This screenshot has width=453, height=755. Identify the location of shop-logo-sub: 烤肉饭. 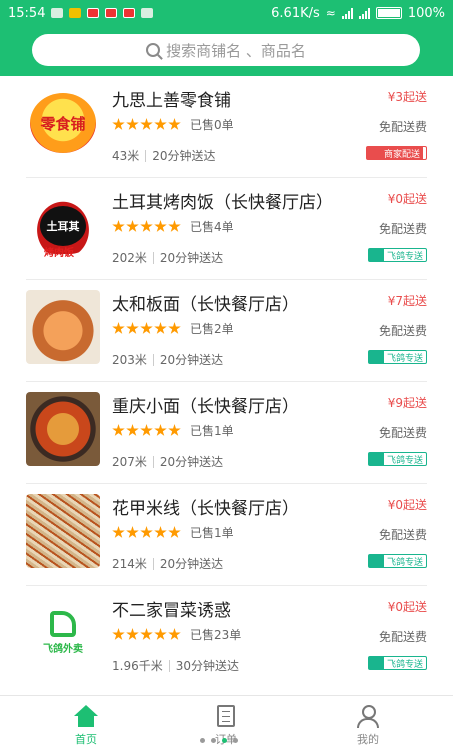
(59, 253).